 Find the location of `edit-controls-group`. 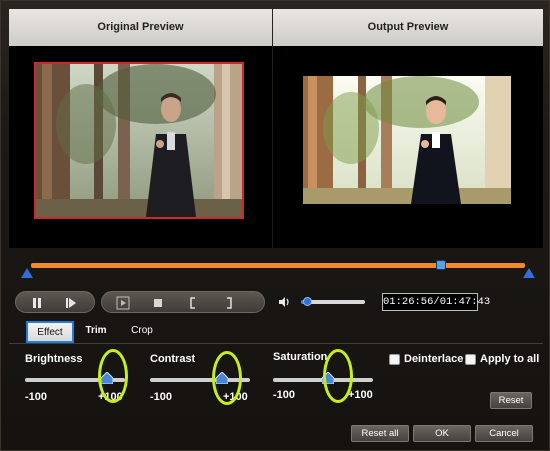

edit-controls-group is located at coordinates (183, 302).